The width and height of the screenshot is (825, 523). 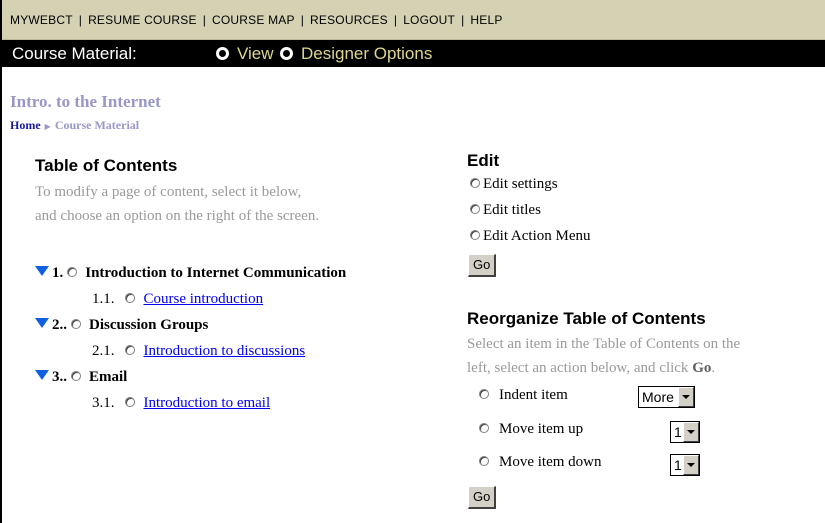 I want to click on toc-subitem-3-1: 3.1. Introduction to email, so click(x=181, y=403).